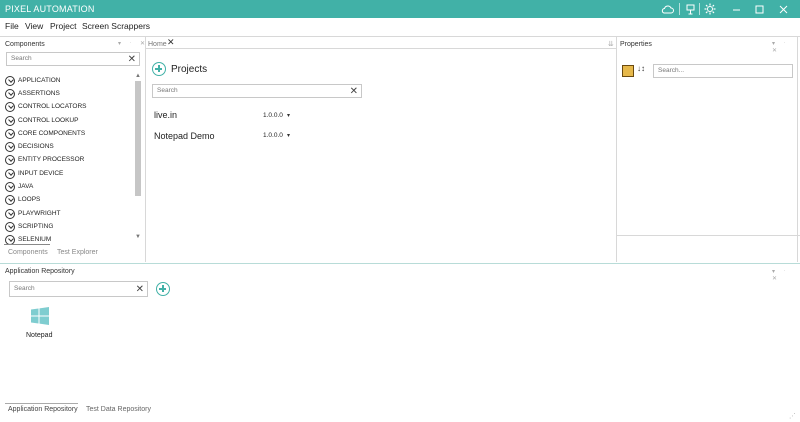  I want to click on settings-icon, so click(710, 9).